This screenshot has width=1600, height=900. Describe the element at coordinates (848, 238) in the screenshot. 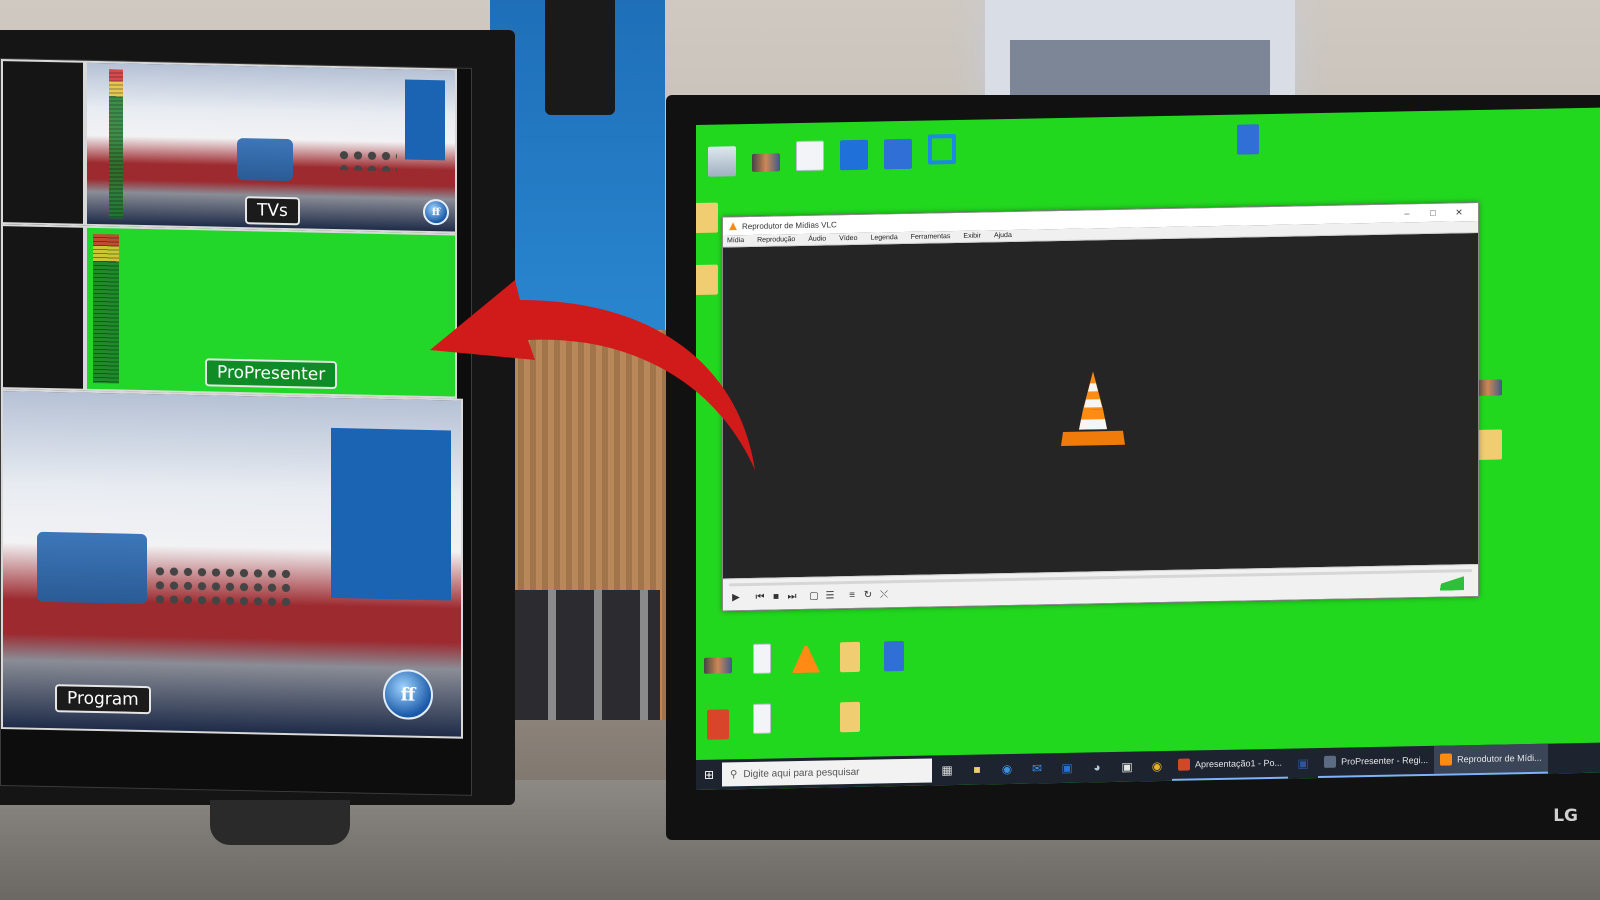

I see `menu-video: Vídeo` at that location.